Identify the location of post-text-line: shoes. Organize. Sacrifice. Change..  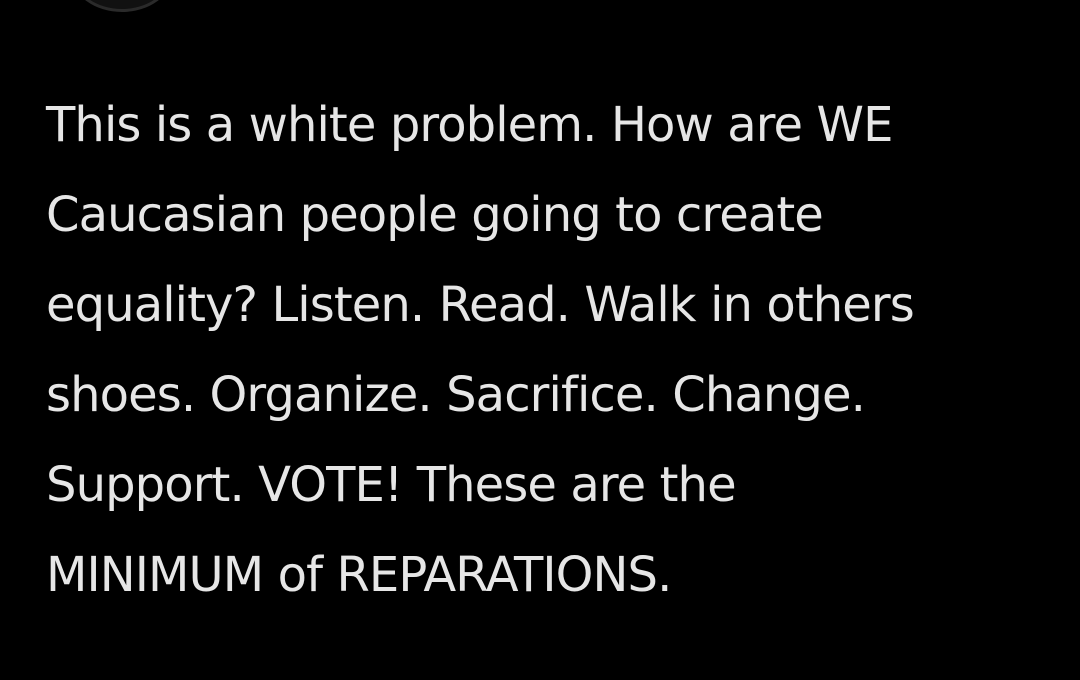
(456, 395).